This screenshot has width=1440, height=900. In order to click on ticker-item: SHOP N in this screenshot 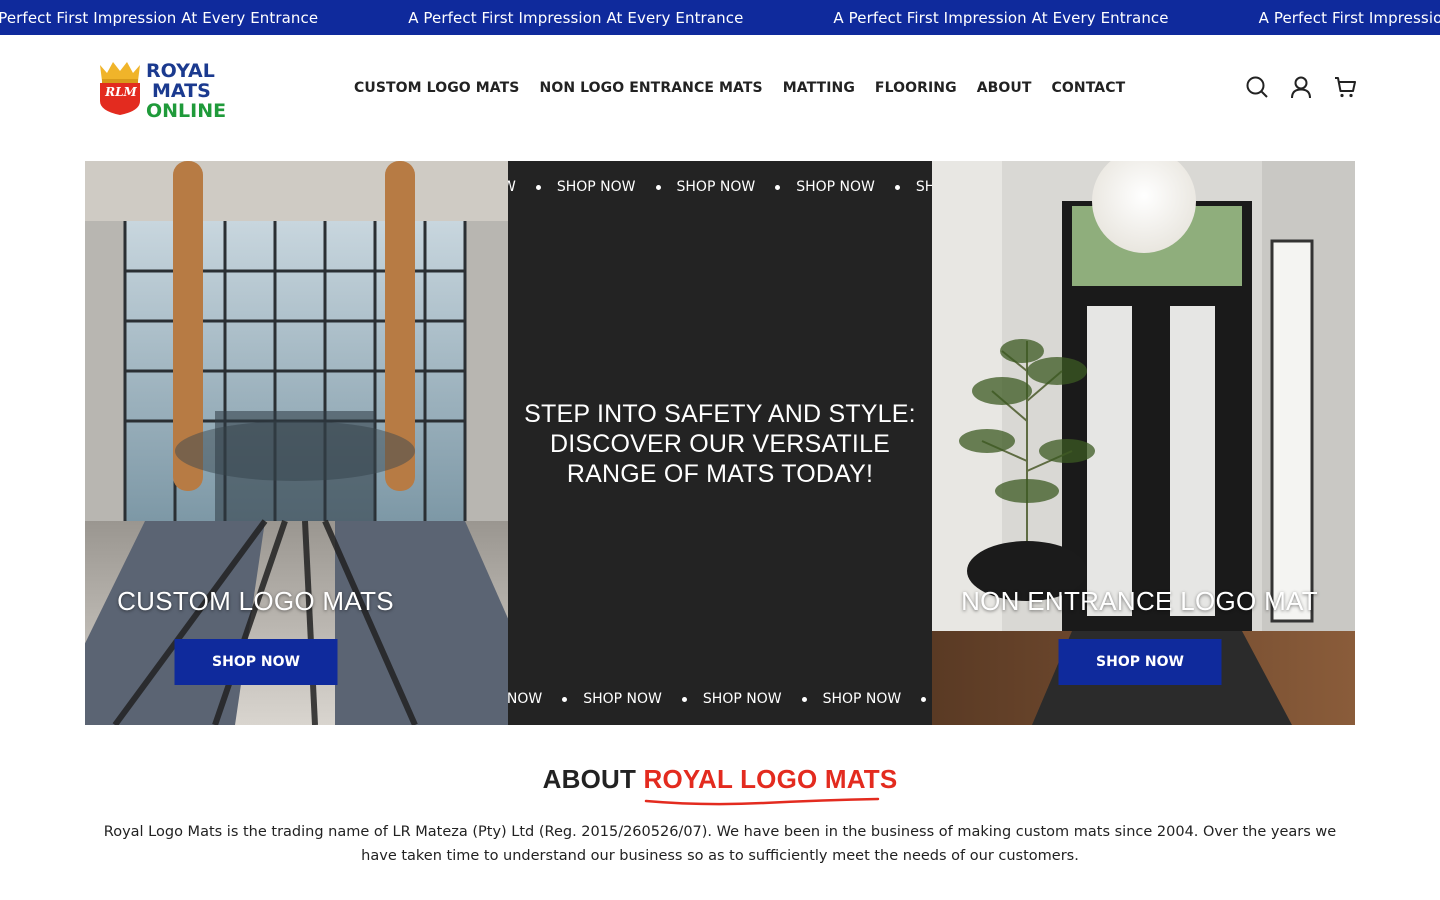, I will do `click(924, 187)`.